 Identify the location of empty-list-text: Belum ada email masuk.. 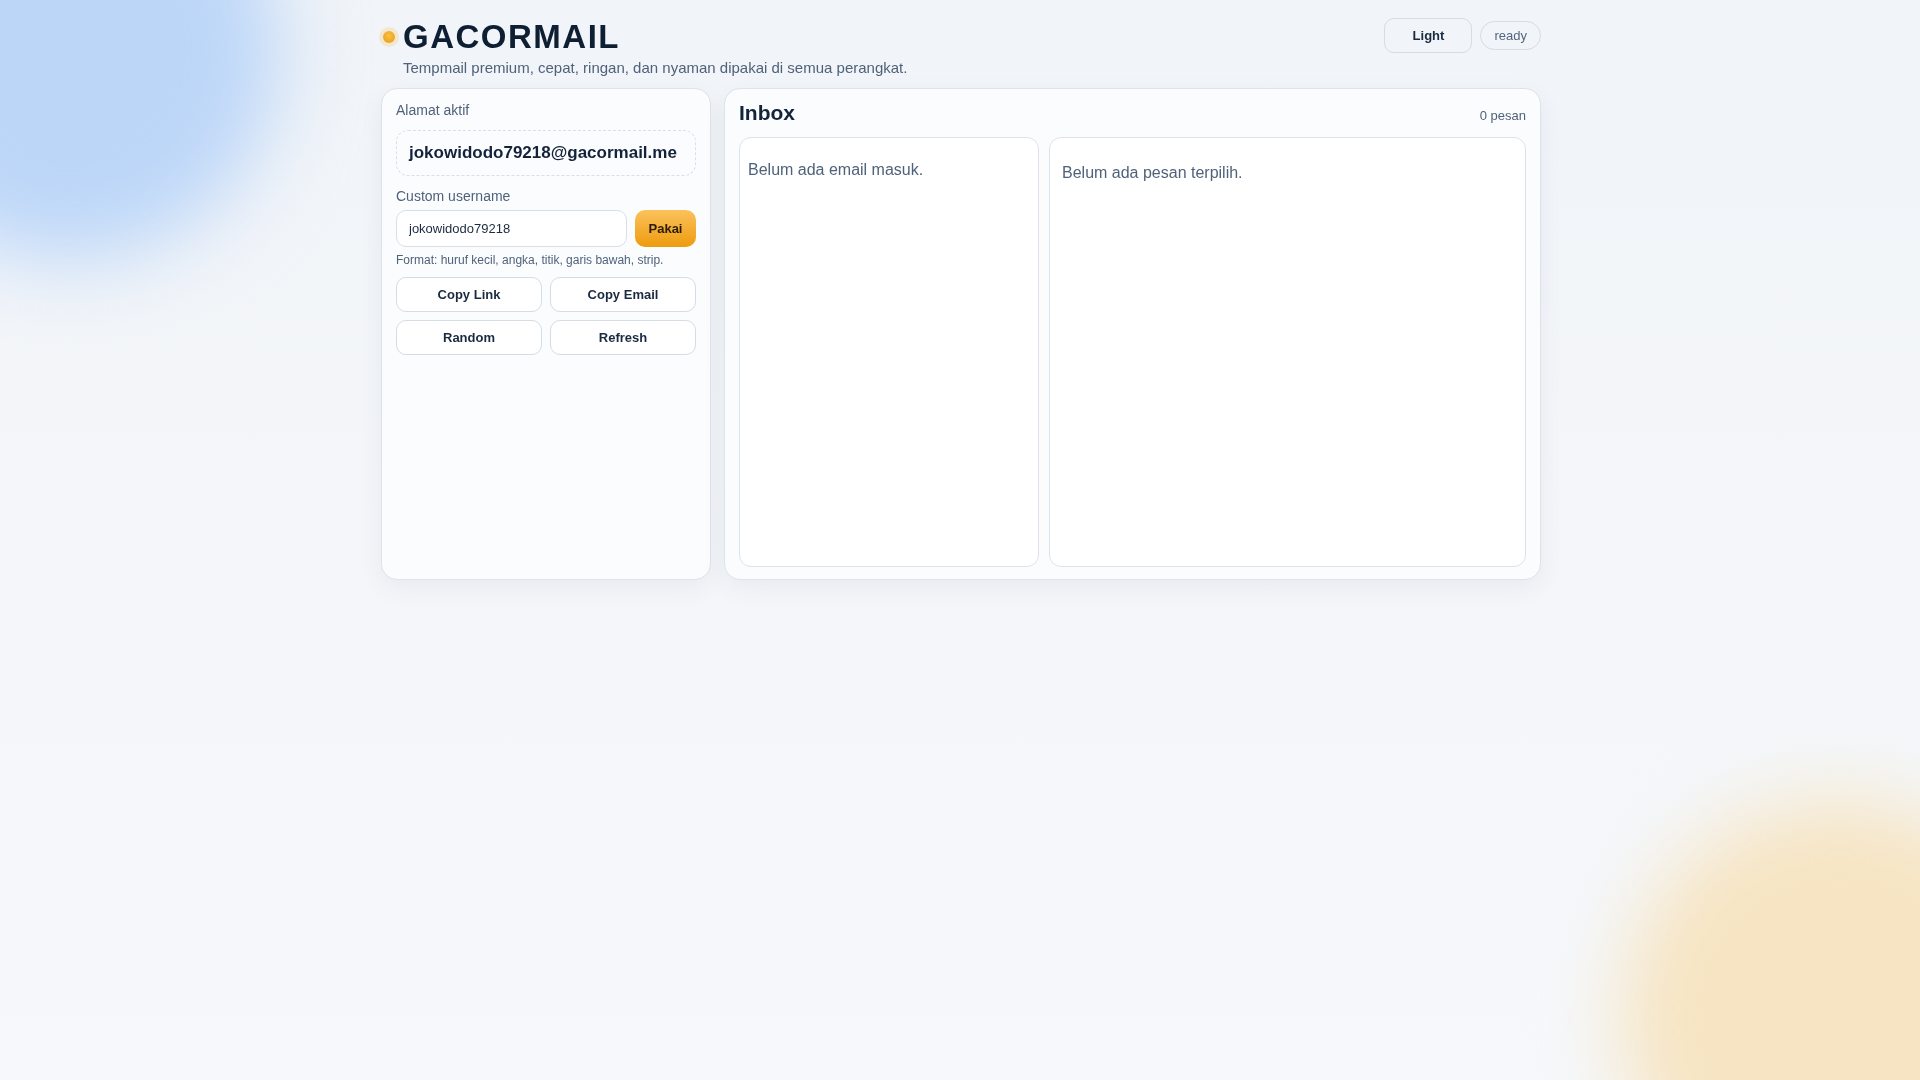
(836, 169).